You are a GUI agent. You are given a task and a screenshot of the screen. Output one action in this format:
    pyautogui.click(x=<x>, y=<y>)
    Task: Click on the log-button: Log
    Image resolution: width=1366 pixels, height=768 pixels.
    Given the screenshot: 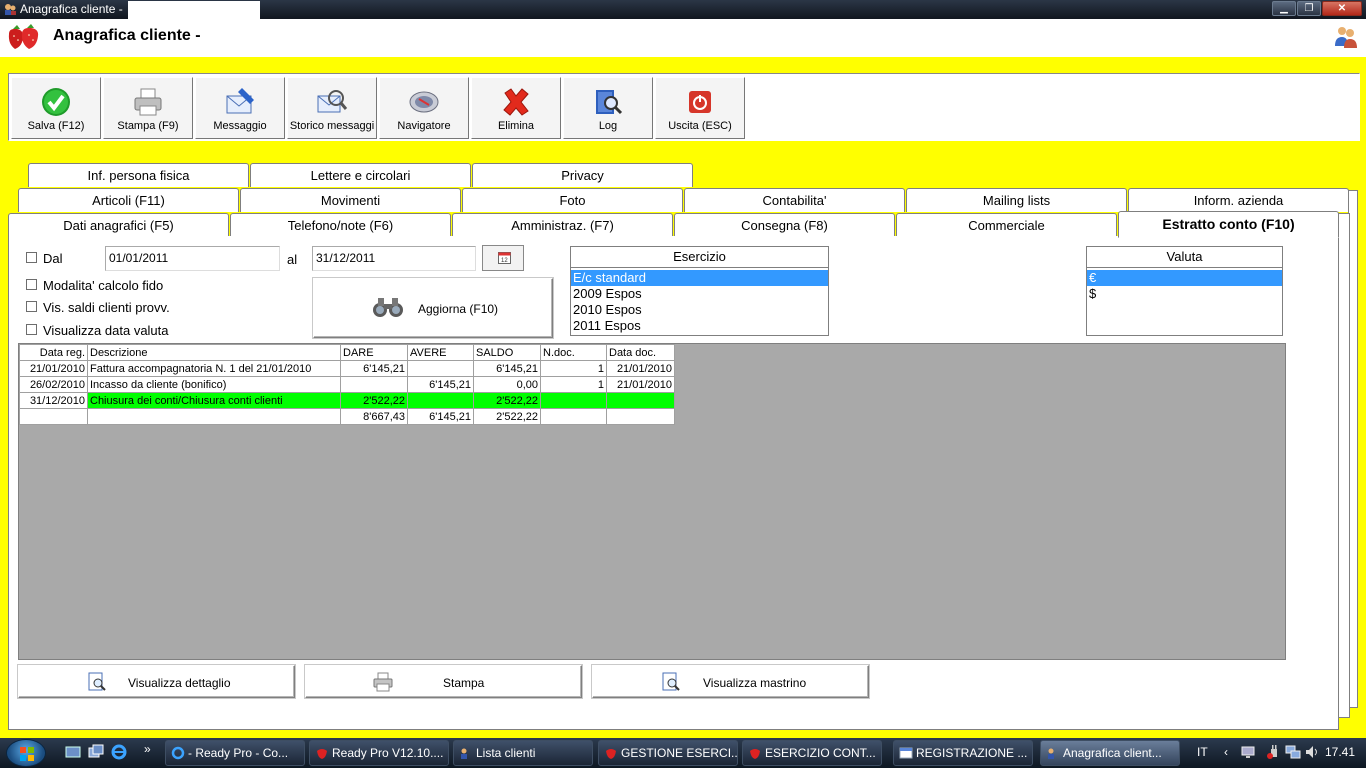 What is the action you would take?
    pyautogui.click(x=608, y=108)
    